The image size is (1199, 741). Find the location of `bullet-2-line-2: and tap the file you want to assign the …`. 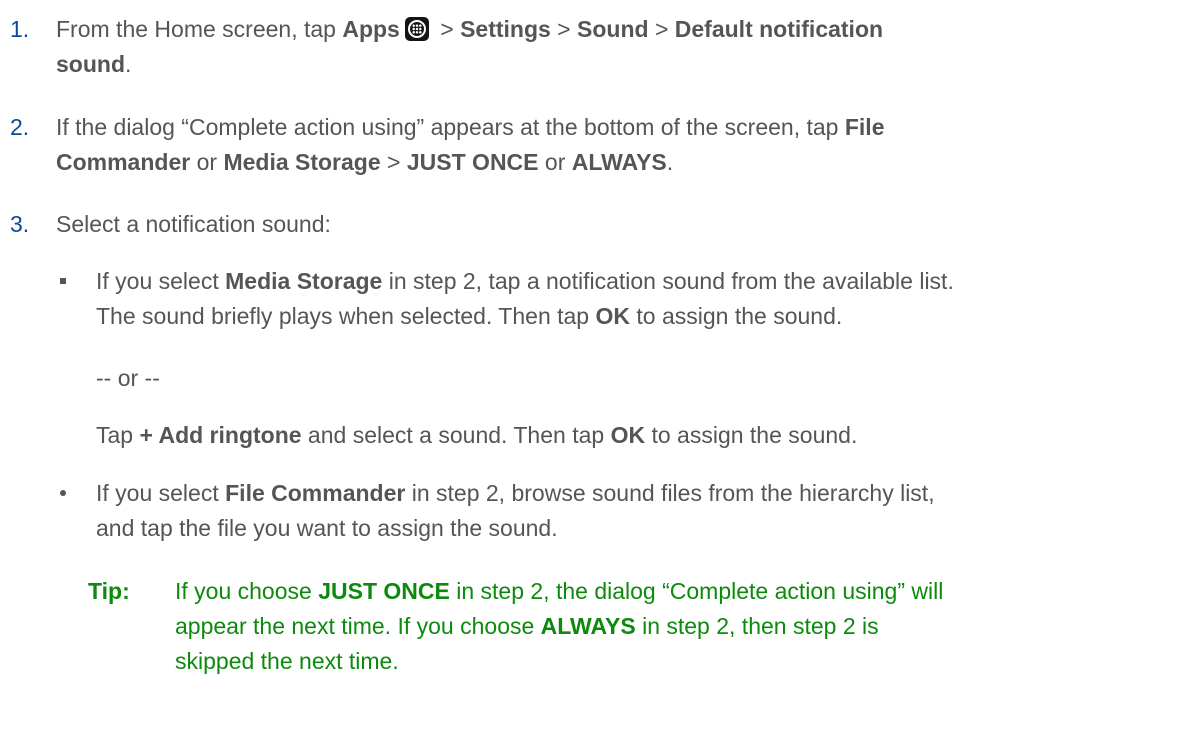

bullet-2-line-2: and tap the file you want to assign the … is located at coordinates (327, 528).